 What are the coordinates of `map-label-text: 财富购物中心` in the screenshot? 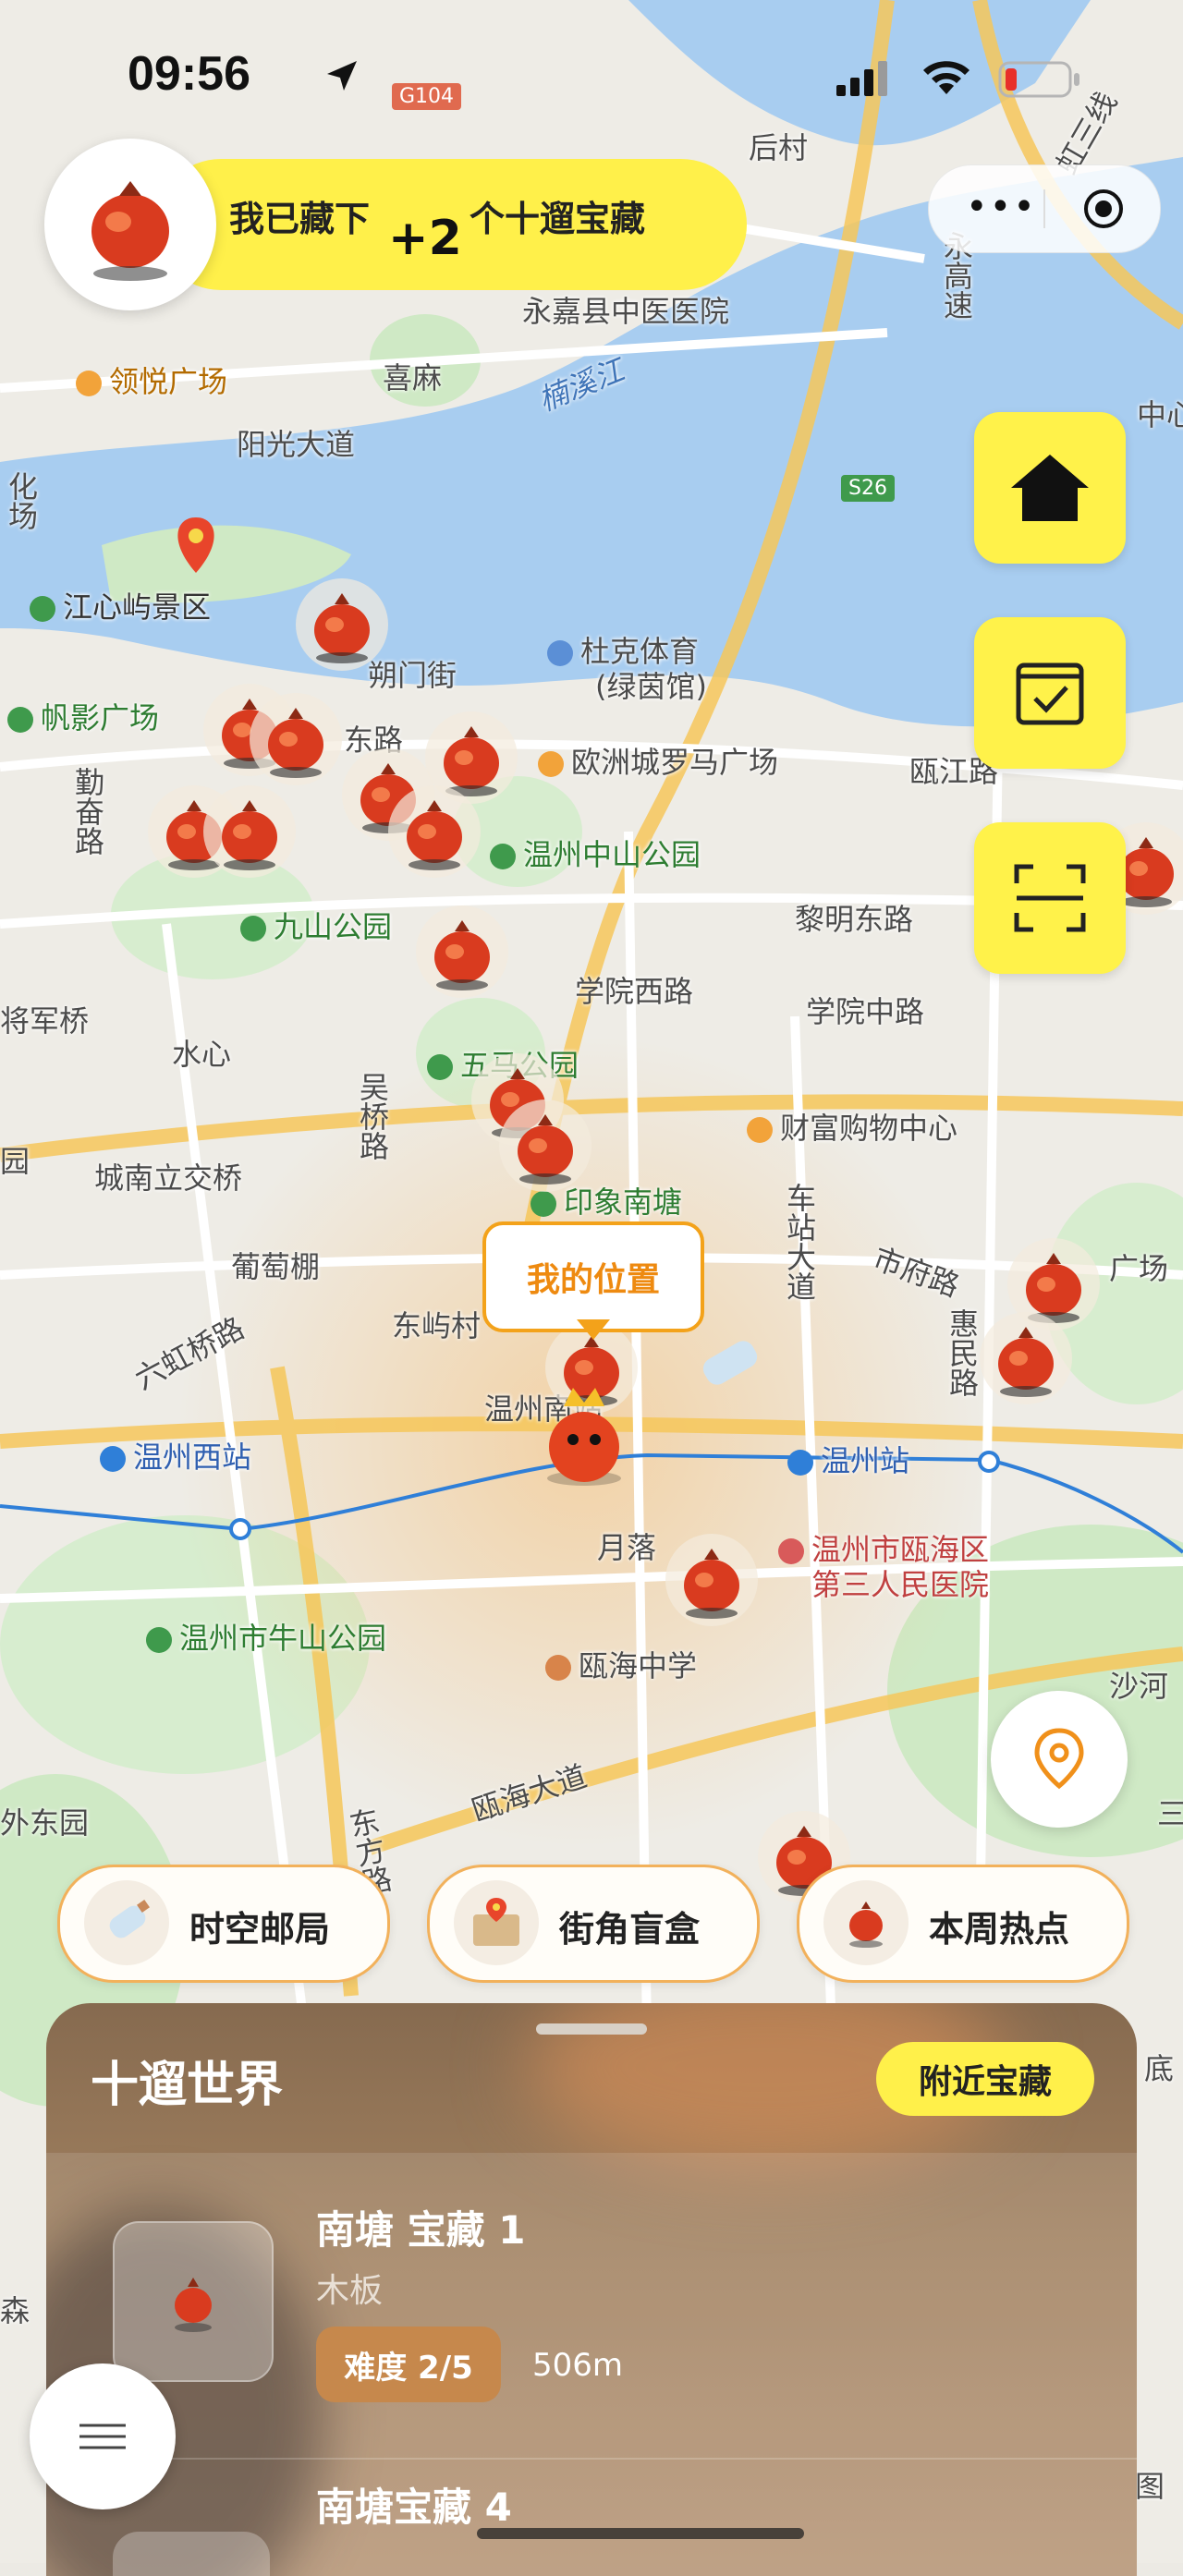 It's located at (869, 1128).